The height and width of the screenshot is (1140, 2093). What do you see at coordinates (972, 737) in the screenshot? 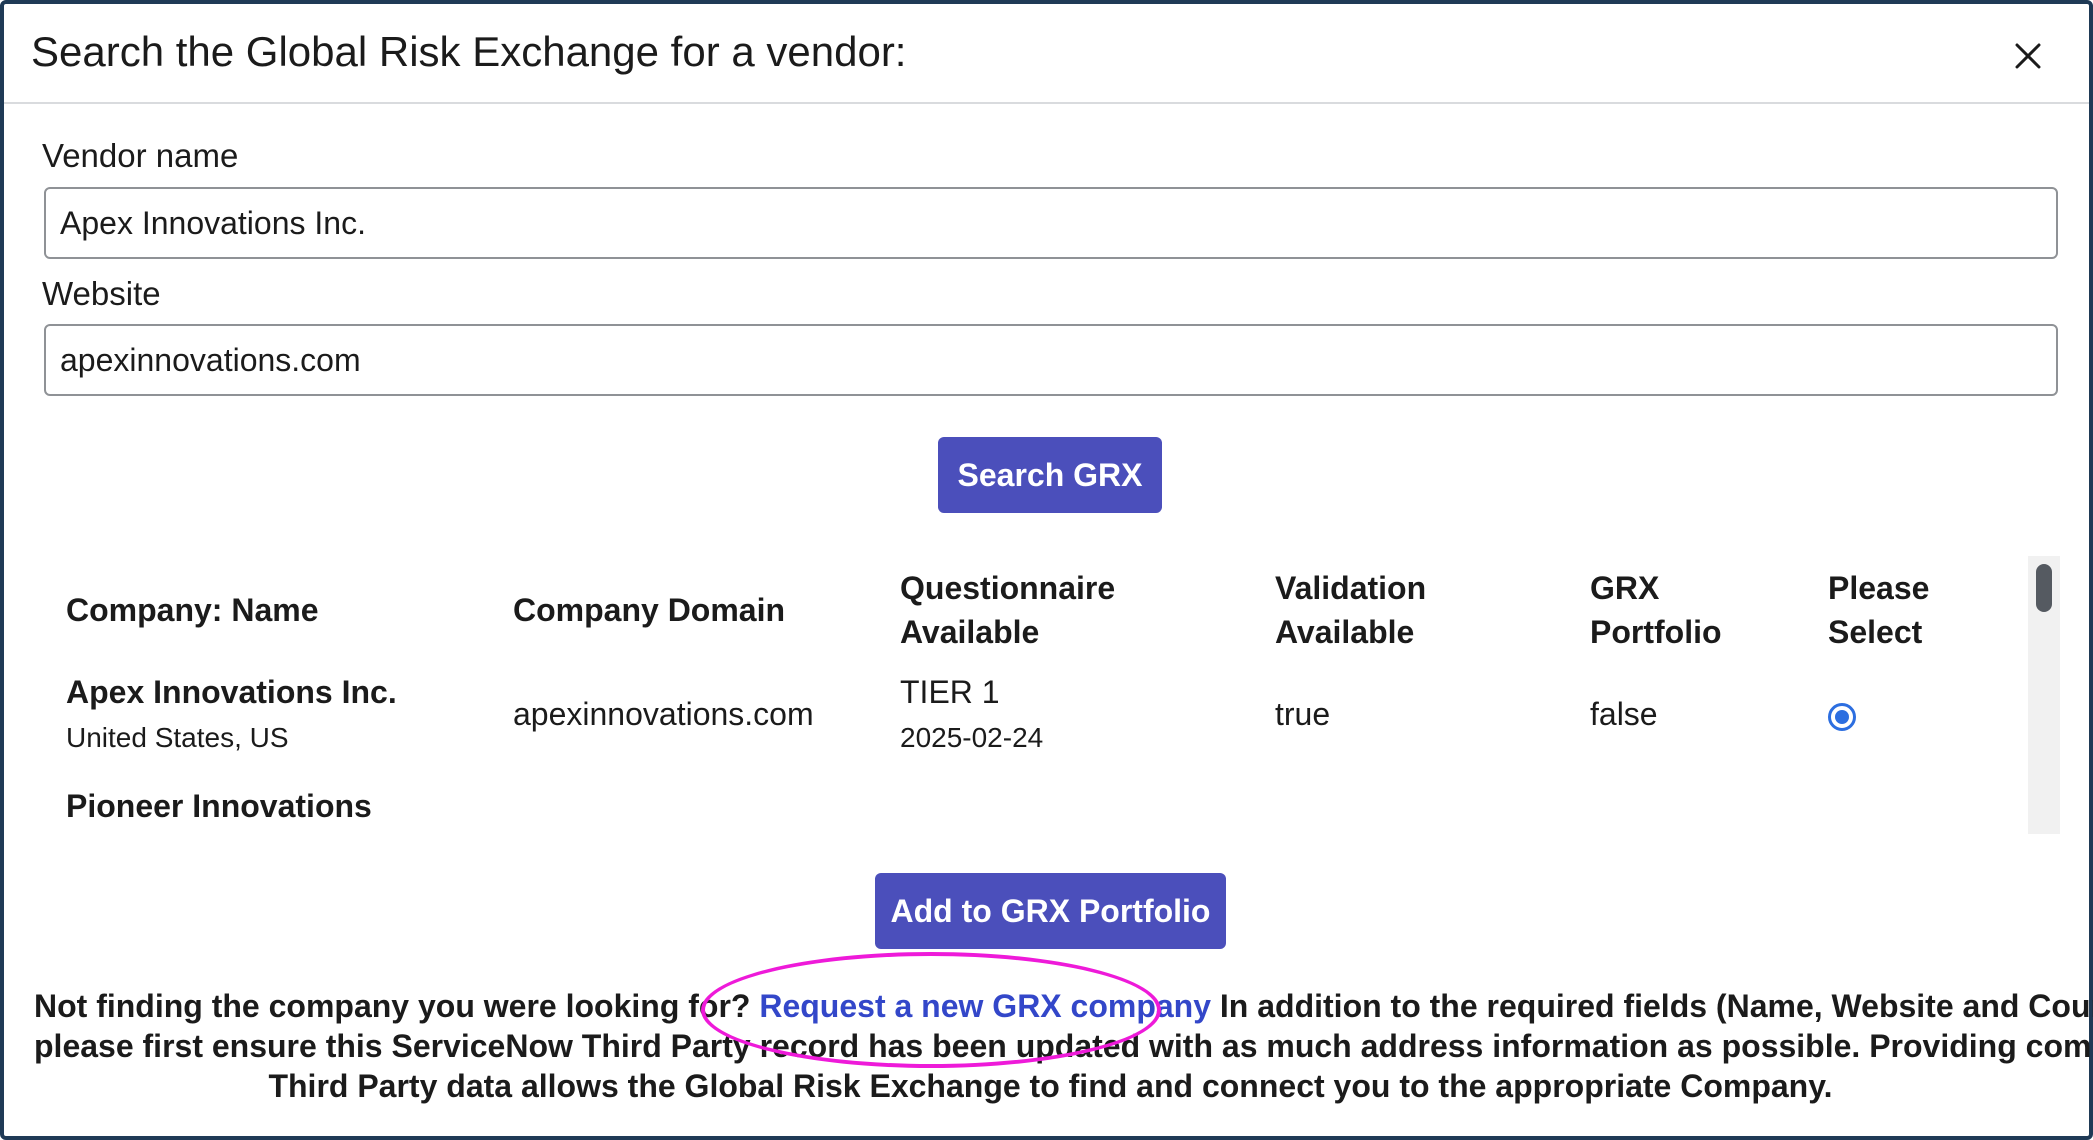
I see `questionnaire-date: 2025-02-24` at bounding box center [972, 737].